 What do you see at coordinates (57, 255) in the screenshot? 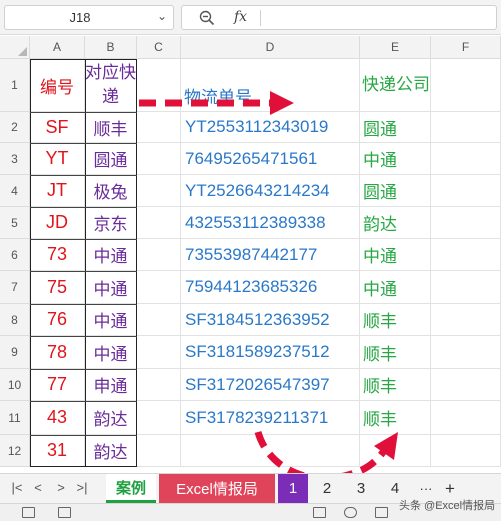
I see `cell-id: 73` at bounding box center [57, 255].